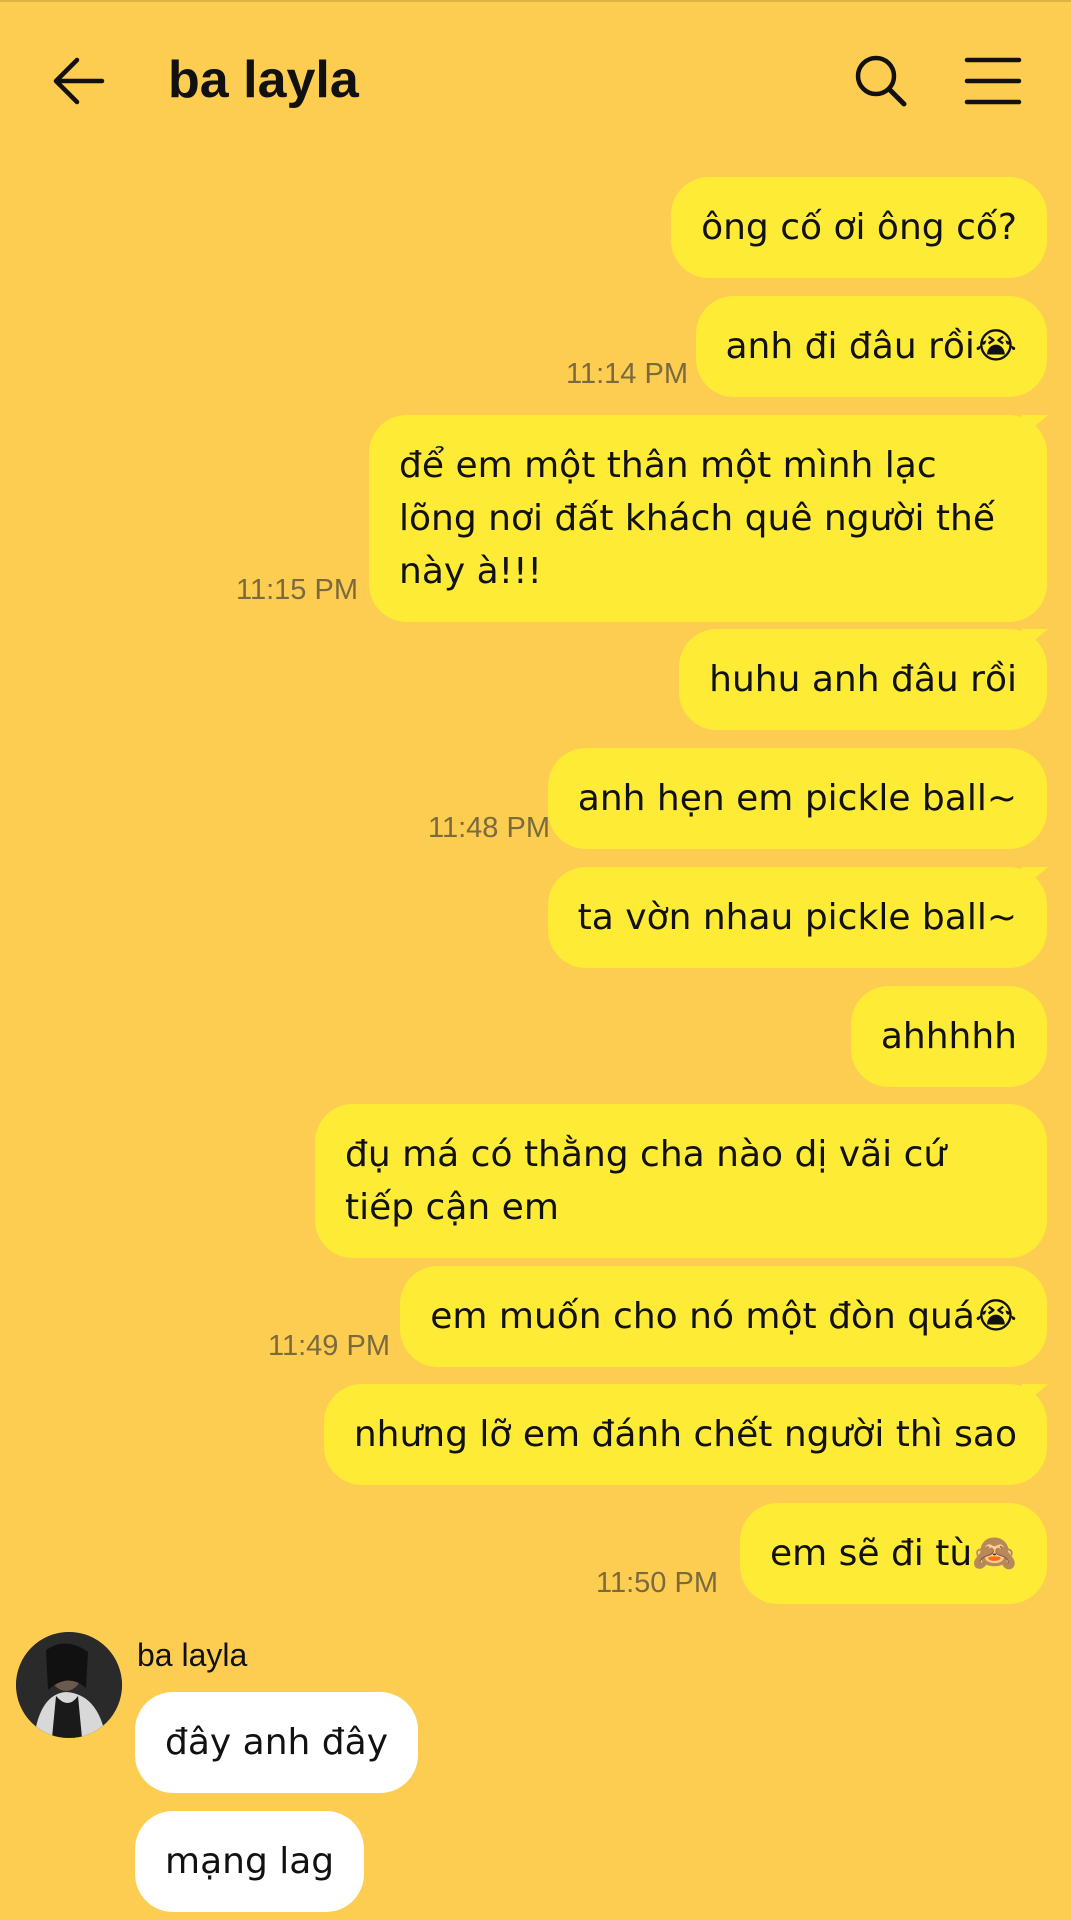 The width and height of the screenshot is (1071, 1920). Describe the element at coordinates (489, 828) in the screenshot. I see `timestamp: 11:48 PM` at that location.